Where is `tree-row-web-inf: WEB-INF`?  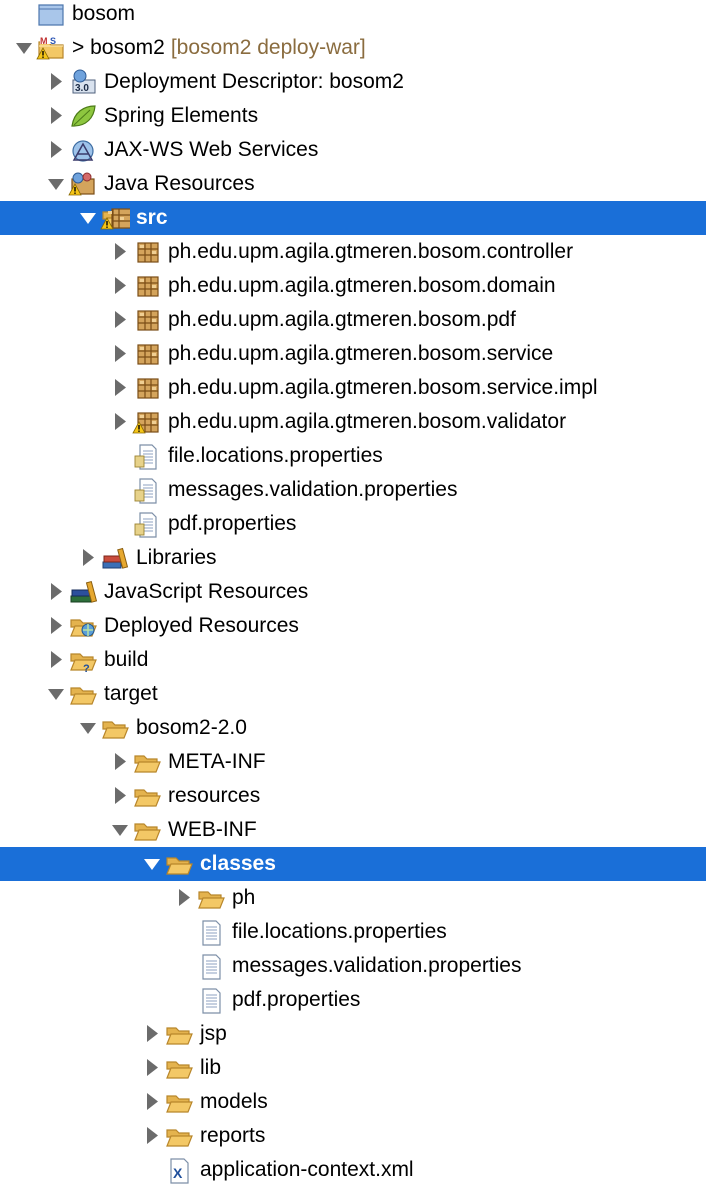 tree-row-web-inf: WEB-INF is located at coordinates (353, 830).